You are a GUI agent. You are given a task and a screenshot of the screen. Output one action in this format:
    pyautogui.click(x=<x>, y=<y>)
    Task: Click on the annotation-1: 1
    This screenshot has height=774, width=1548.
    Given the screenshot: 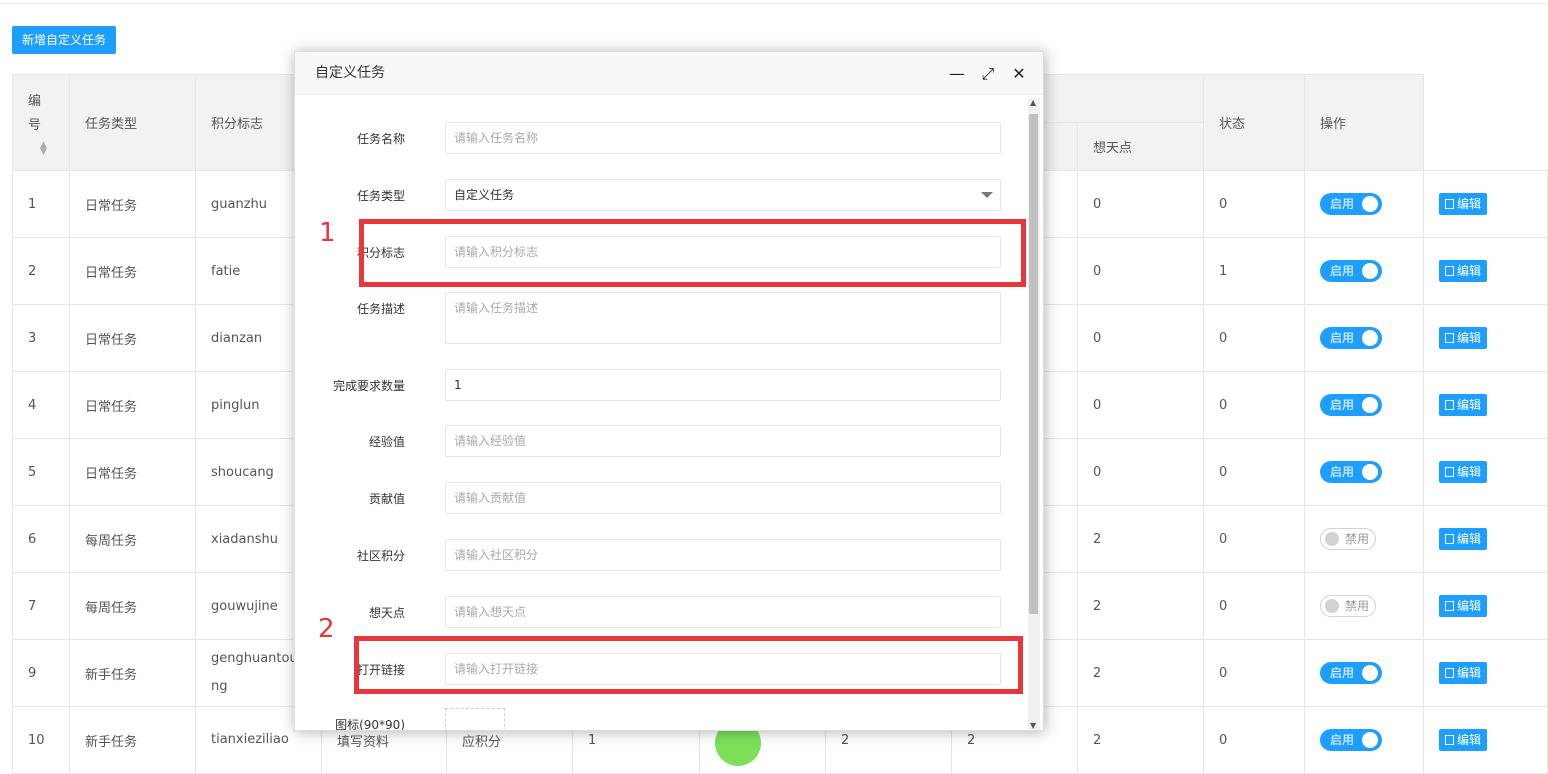 What is the action you would take?
    pyautogui.click(x=327, y=233)
    